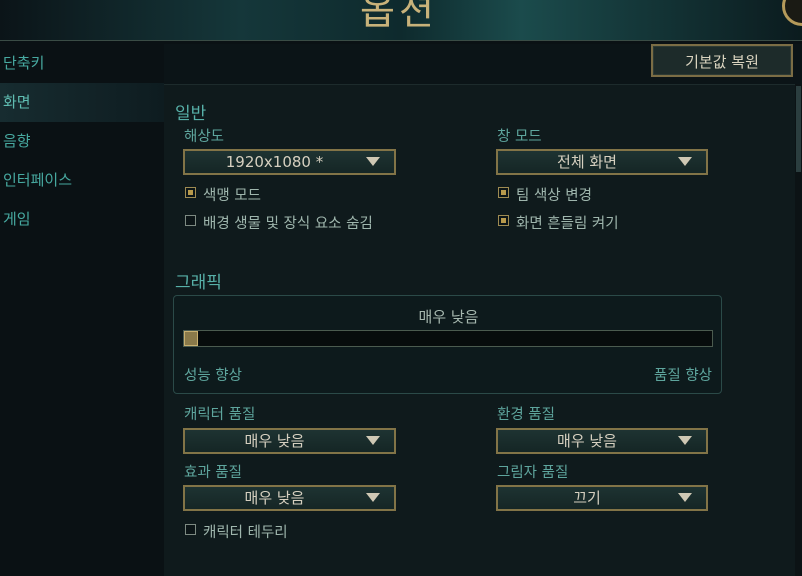  Describe the element at coordinates (722, 60) in the screenshot. I see `restore-defaults-button: 기본값 복원` at that location.